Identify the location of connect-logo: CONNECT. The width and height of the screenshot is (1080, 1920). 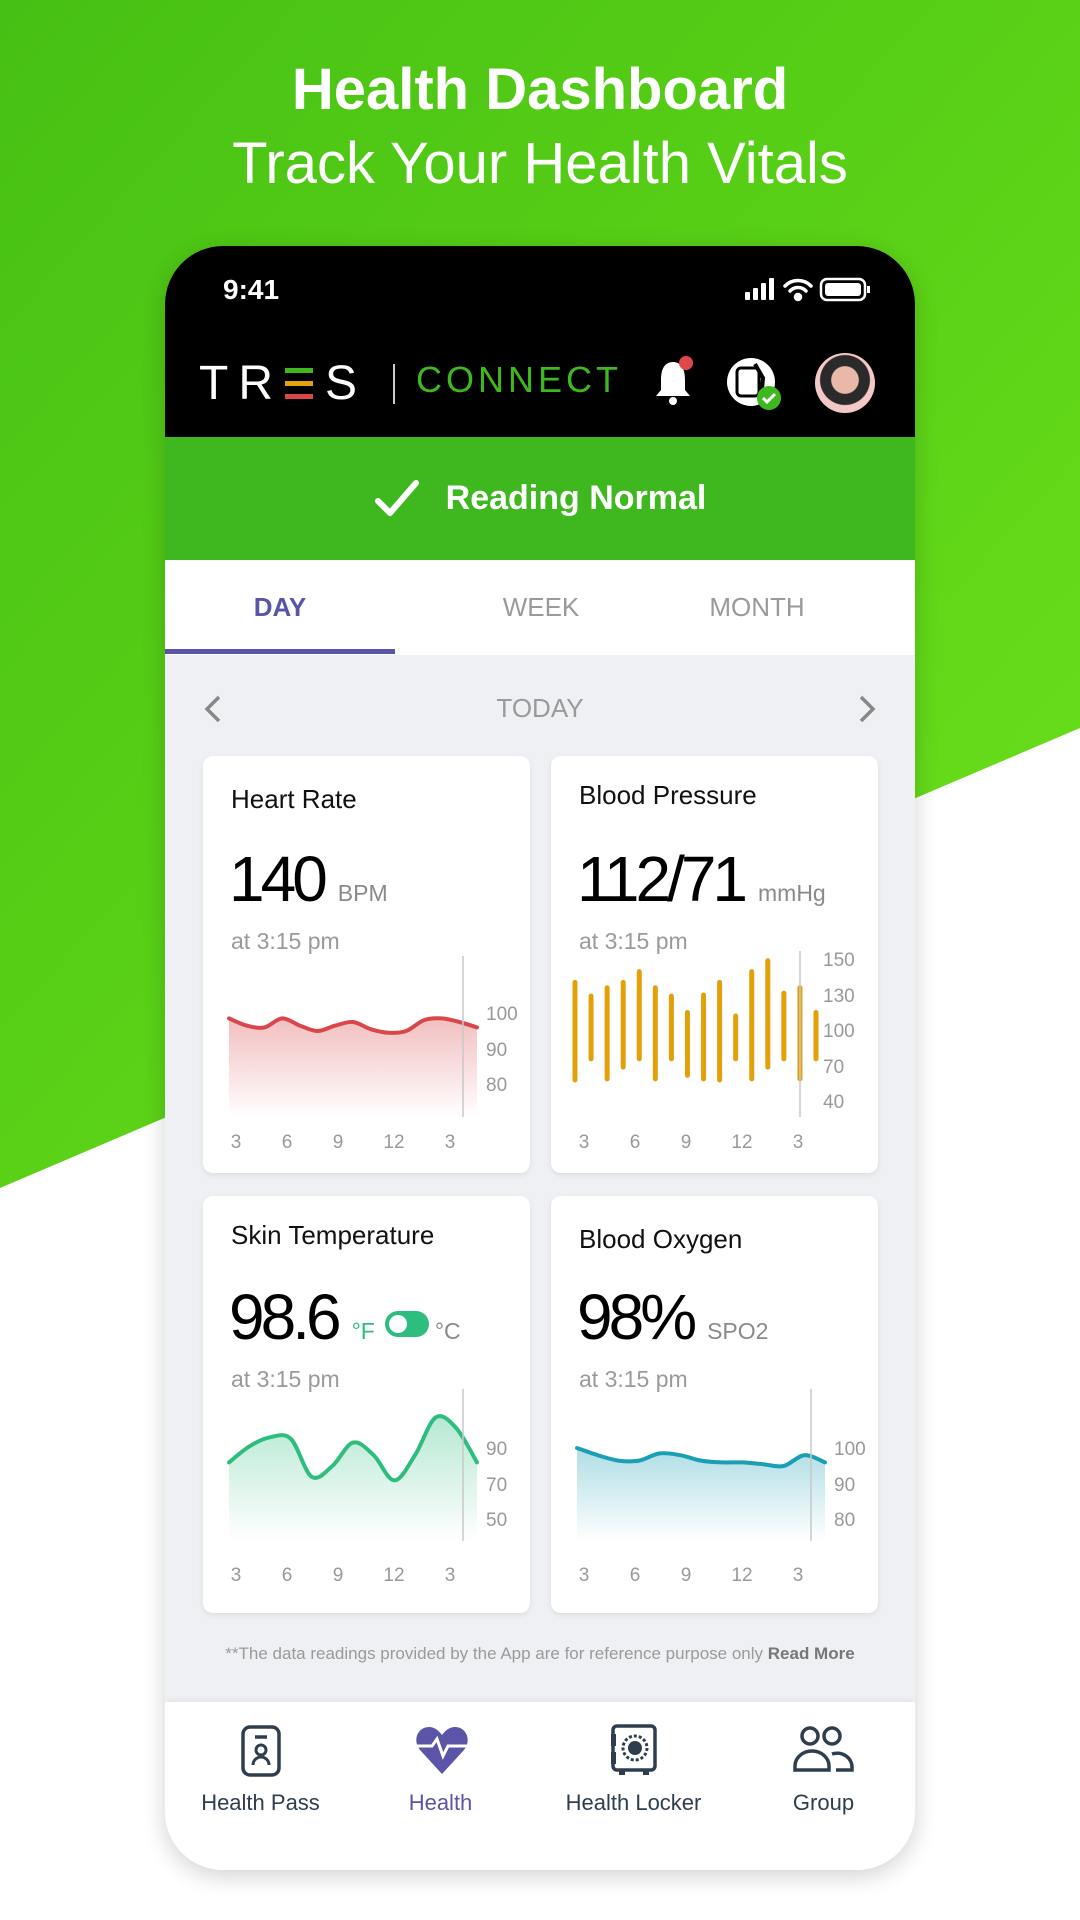
(519, 379).